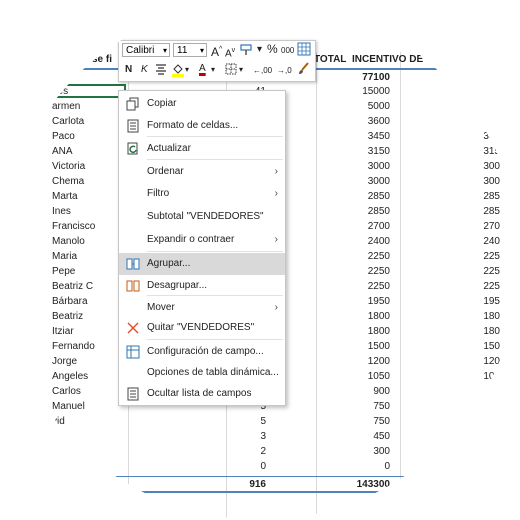  Describe the element at coordinates (231, 71) in the screenshot. I see `borders-icon` at that location.